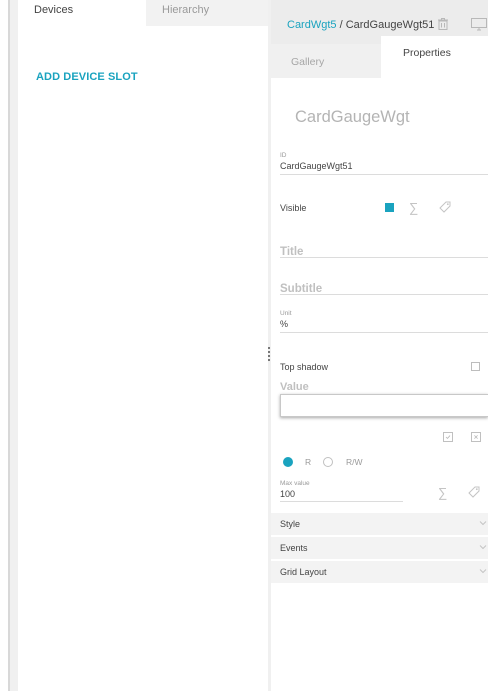 The width and height of the screenshot is (488, 691). I want to click on max-value-underline, so click(341, 501).